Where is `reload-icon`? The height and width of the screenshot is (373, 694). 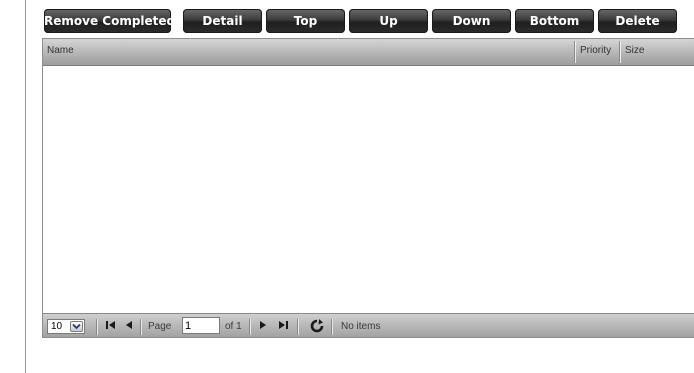 reload-icon is located at coordinates (317, 327).